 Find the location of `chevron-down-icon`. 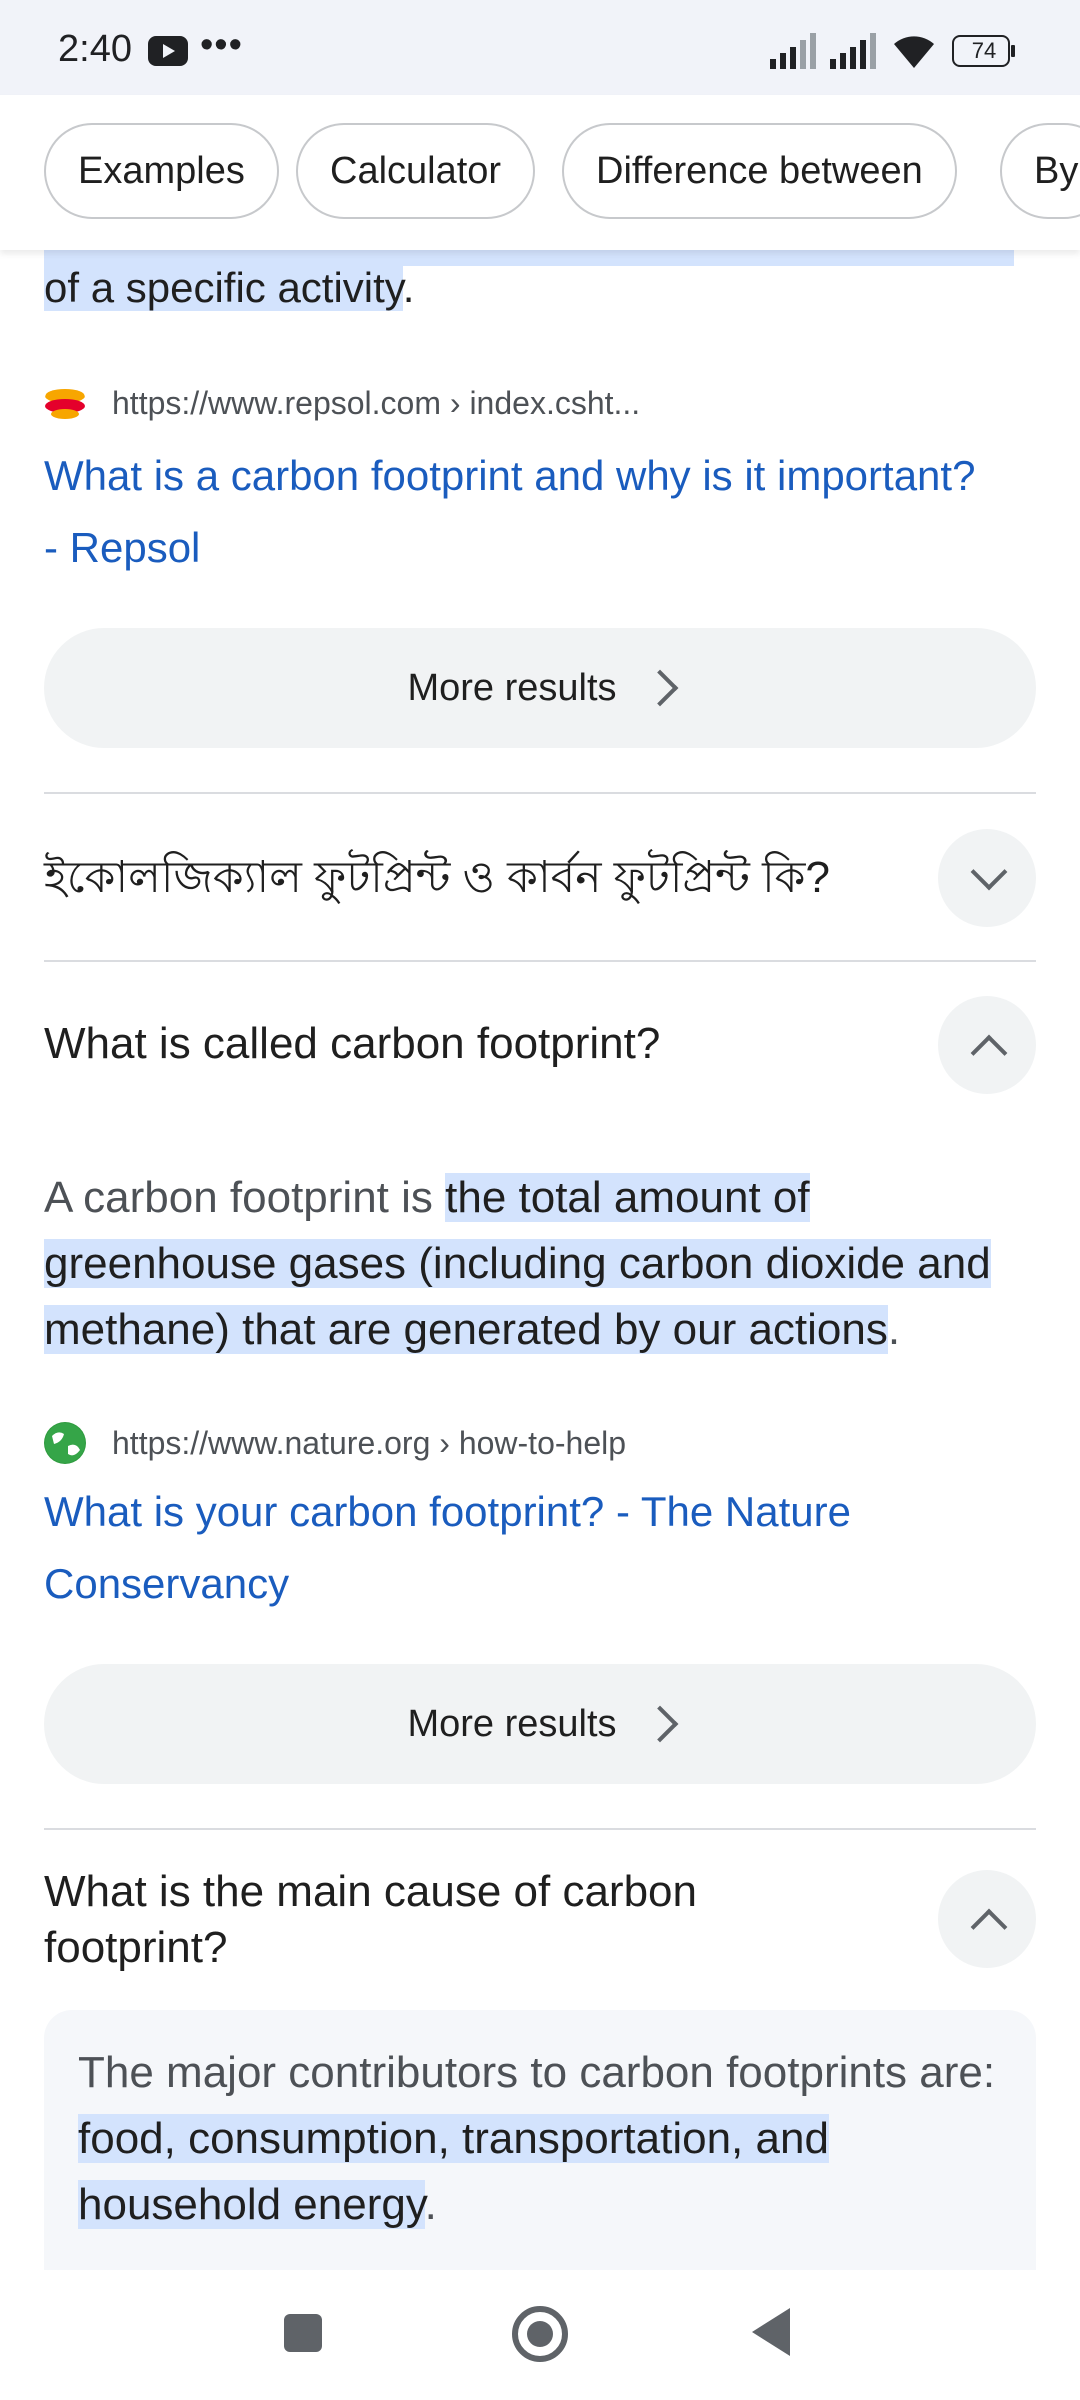

chevron-down-icon is located at coordinates (989, 872).